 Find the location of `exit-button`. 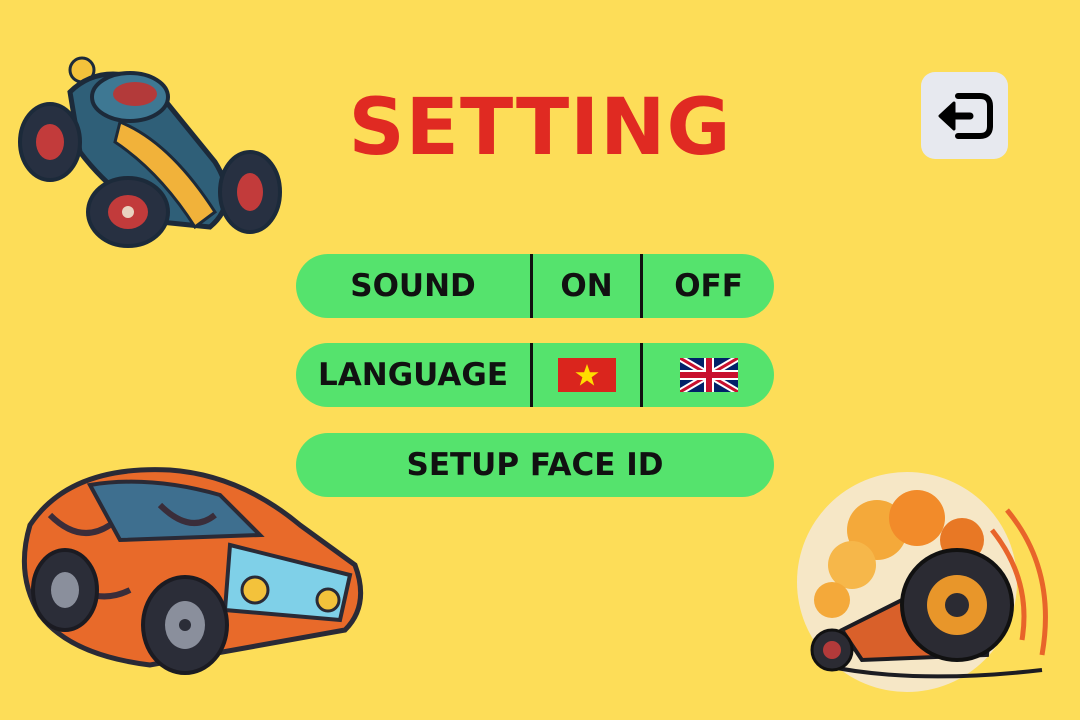

exit-button is located at coordinates (964, 115).